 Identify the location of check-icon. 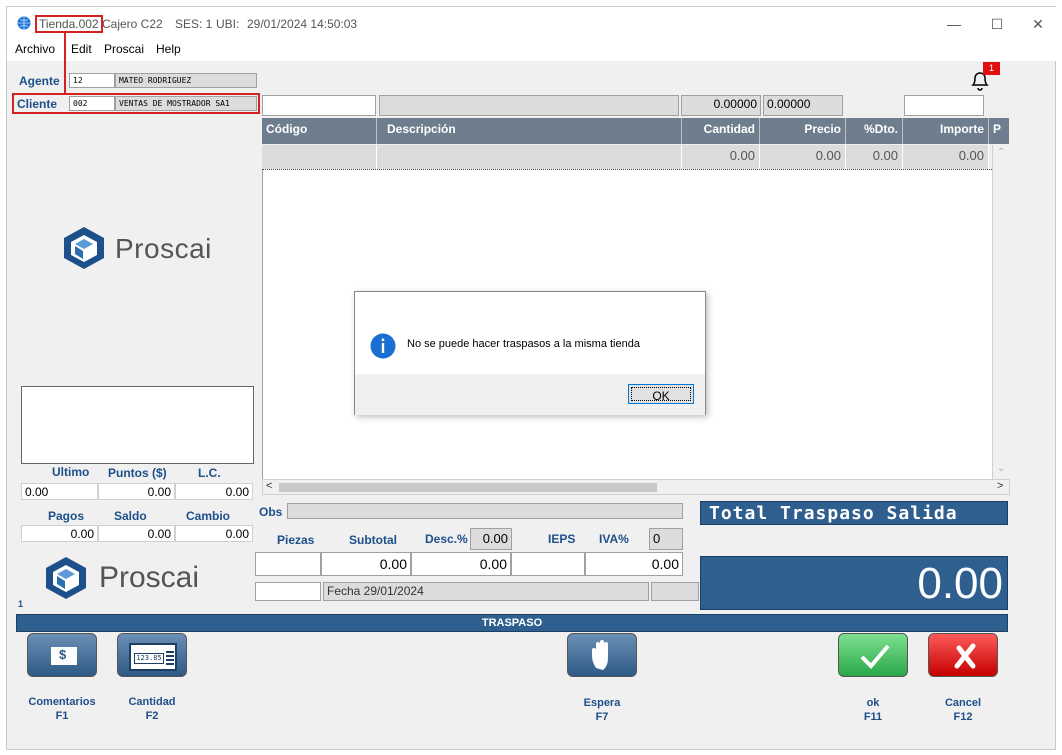
(875, 656).